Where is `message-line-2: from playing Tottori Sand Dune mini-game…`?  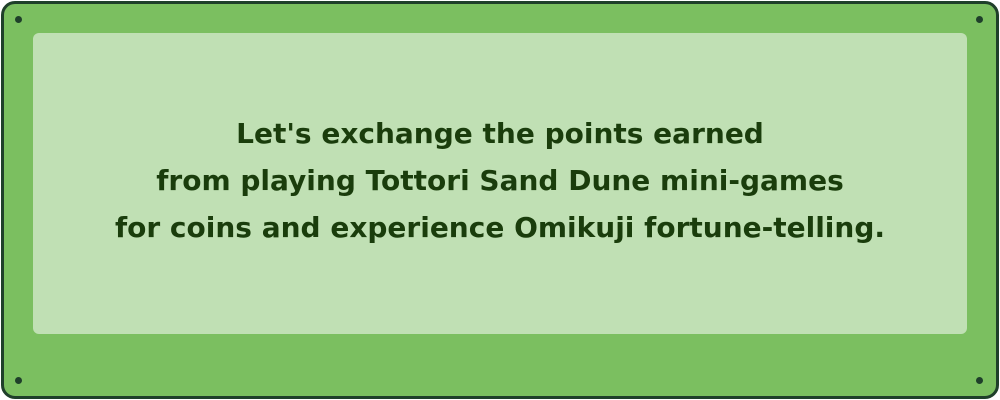 message-line-2: from playing Tottori Sand Dune mini-game… is located at coordinates (500, 180).